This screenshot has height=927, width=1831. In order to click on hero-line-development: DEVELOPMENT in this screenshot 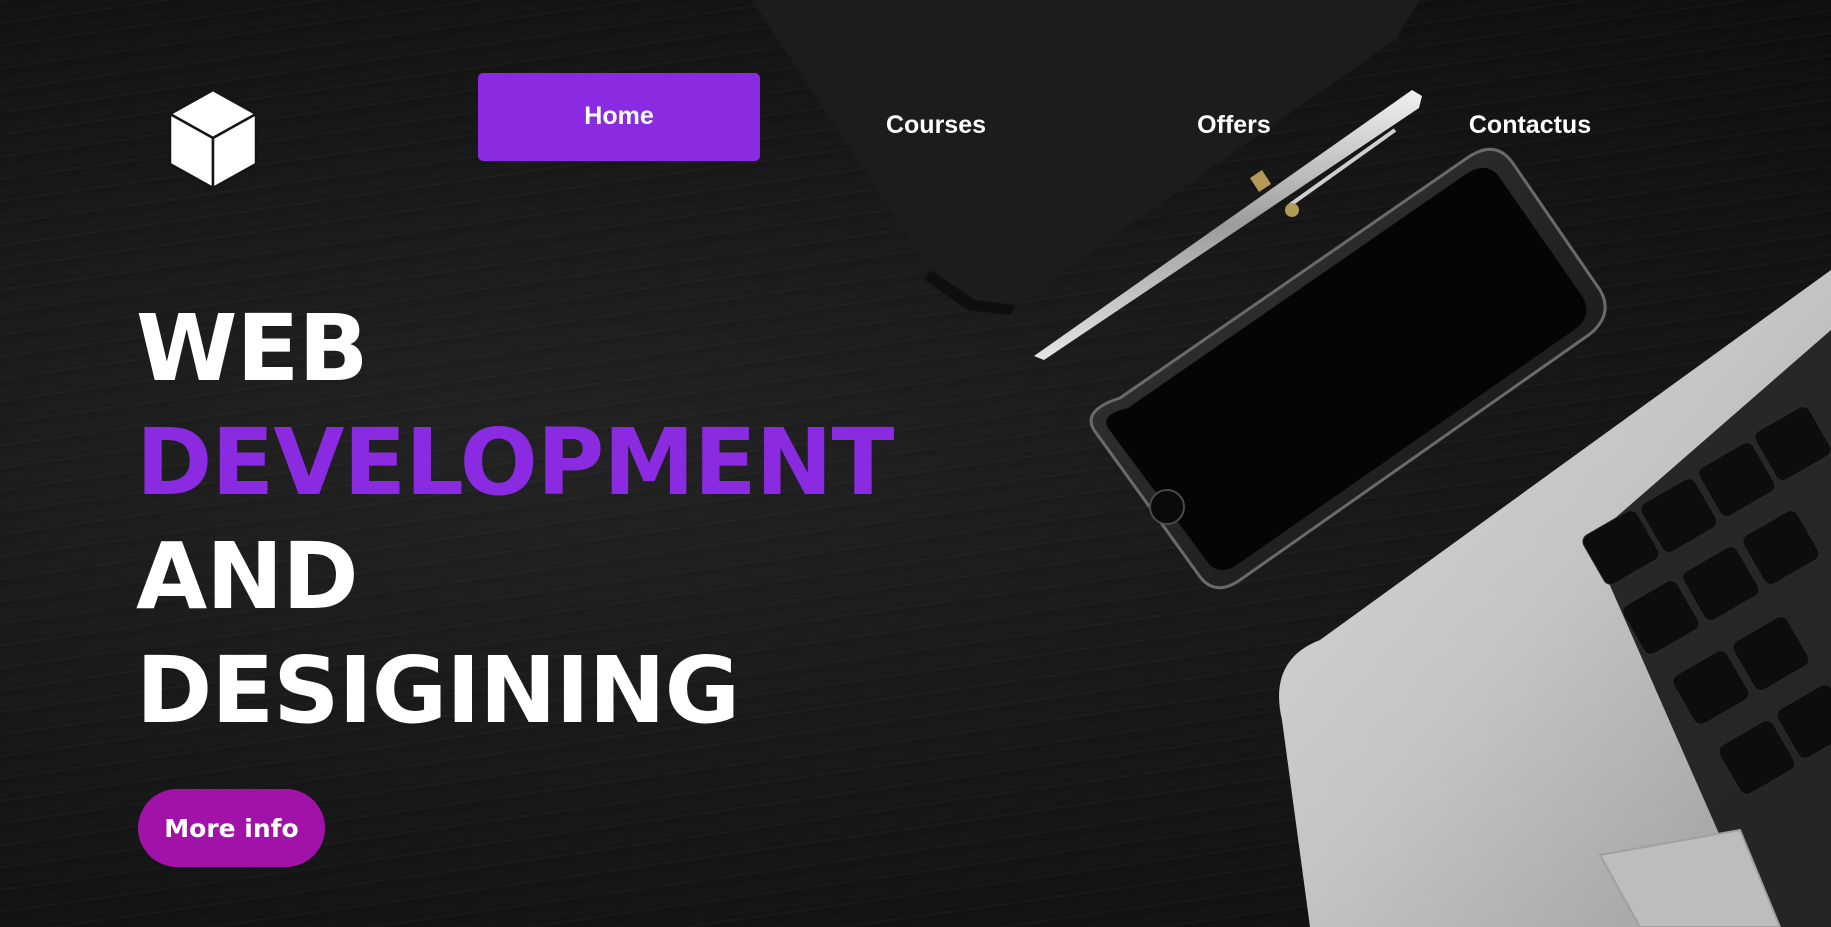, I will do `click(515, 462)`.